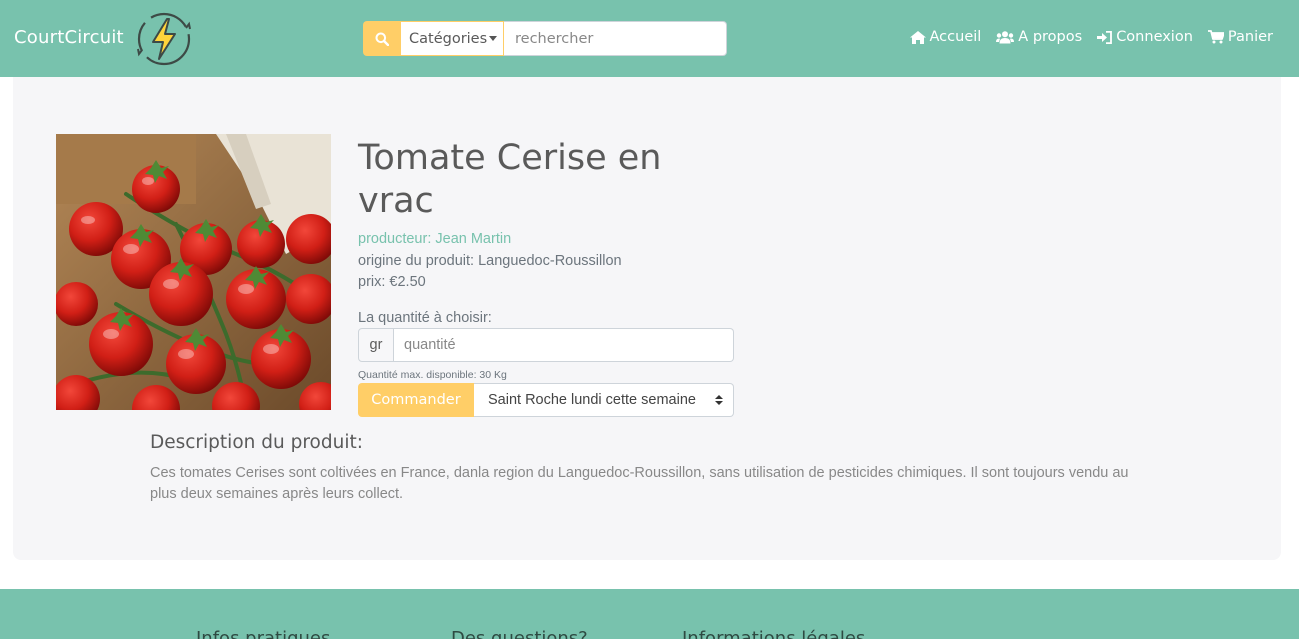  I want to click on product-origin: origine du produit: Languedoc-Roussillon, so click(490, 261).